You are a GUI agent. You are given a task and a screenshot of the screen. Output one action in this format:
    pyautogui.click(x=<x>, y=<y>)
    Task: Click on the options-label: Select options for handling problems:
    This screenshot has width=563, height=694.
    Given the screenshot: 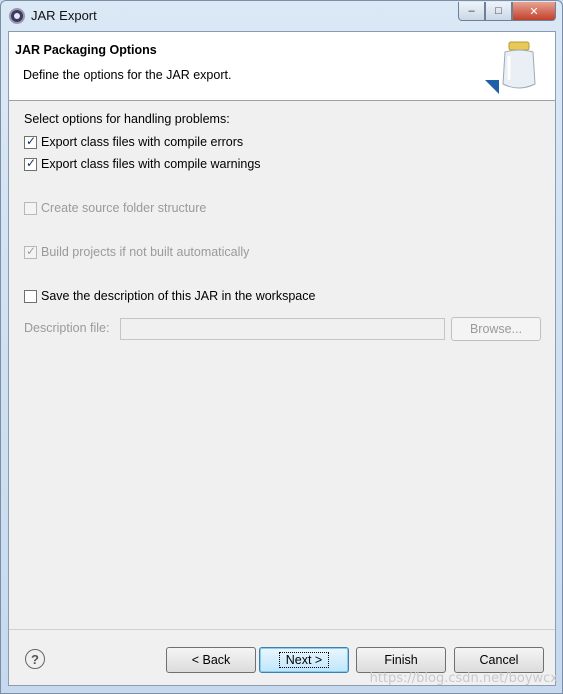 What is the action you would take?
    pyautogui.click(x=127, y=119)
    